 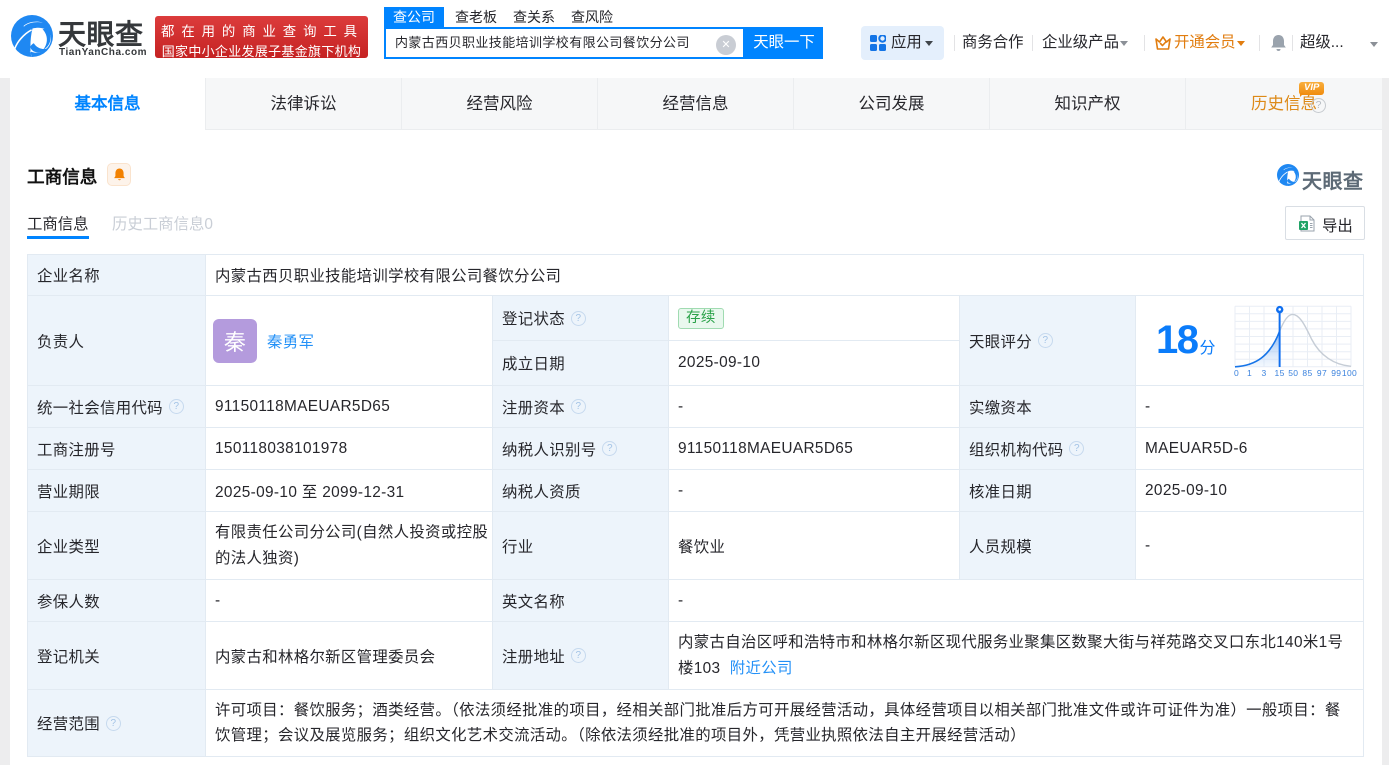 I want to click on svg-text: 0, so click(x=1236, y=373).